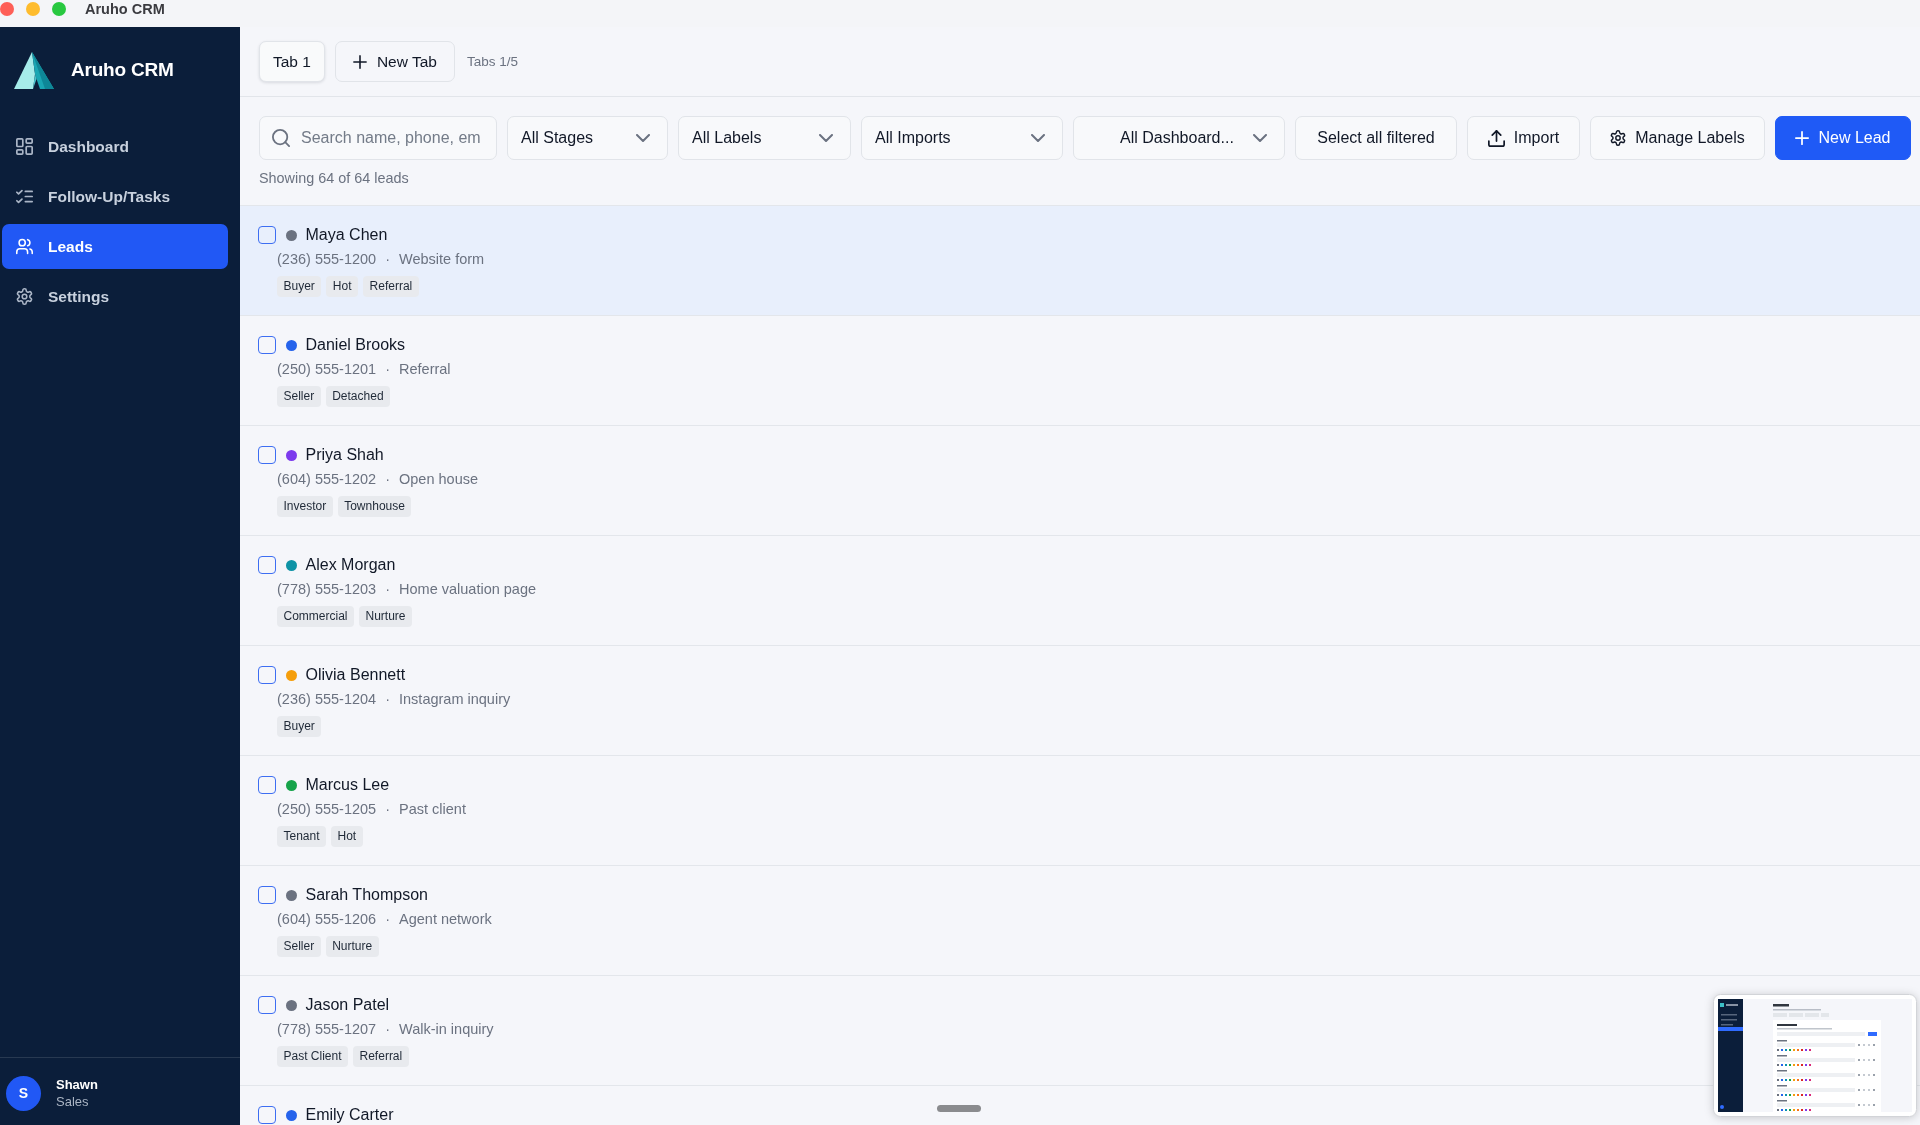 The height and width of the screenshot is (1125, 1920). I want to click on filter-dropdown: All Labels, so click(764, 138).